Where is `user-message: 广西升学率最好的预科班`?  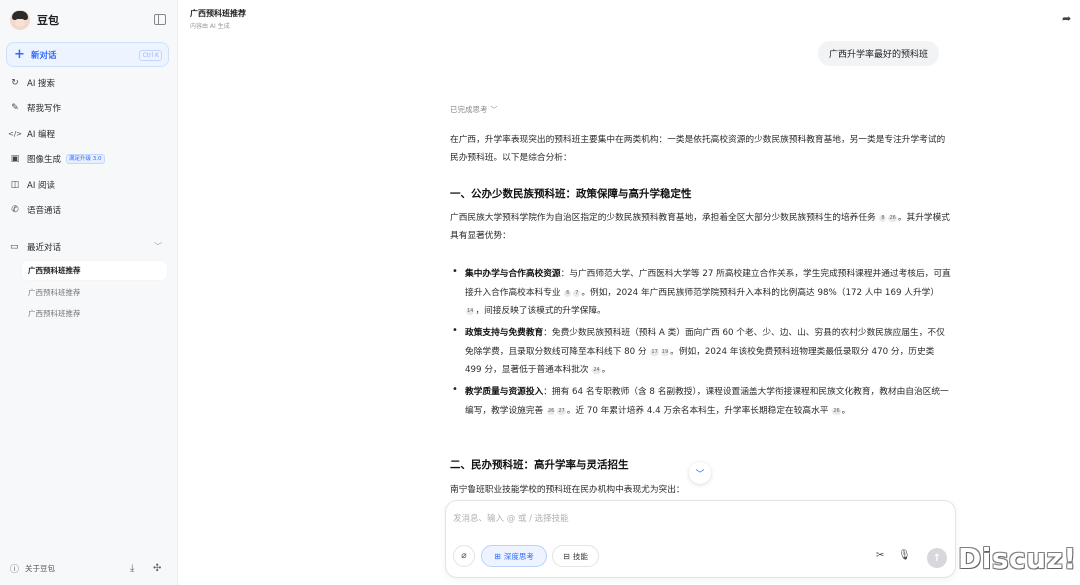 user-message: 广西升学率最好的预科班 is located at coordinates (879, 53).